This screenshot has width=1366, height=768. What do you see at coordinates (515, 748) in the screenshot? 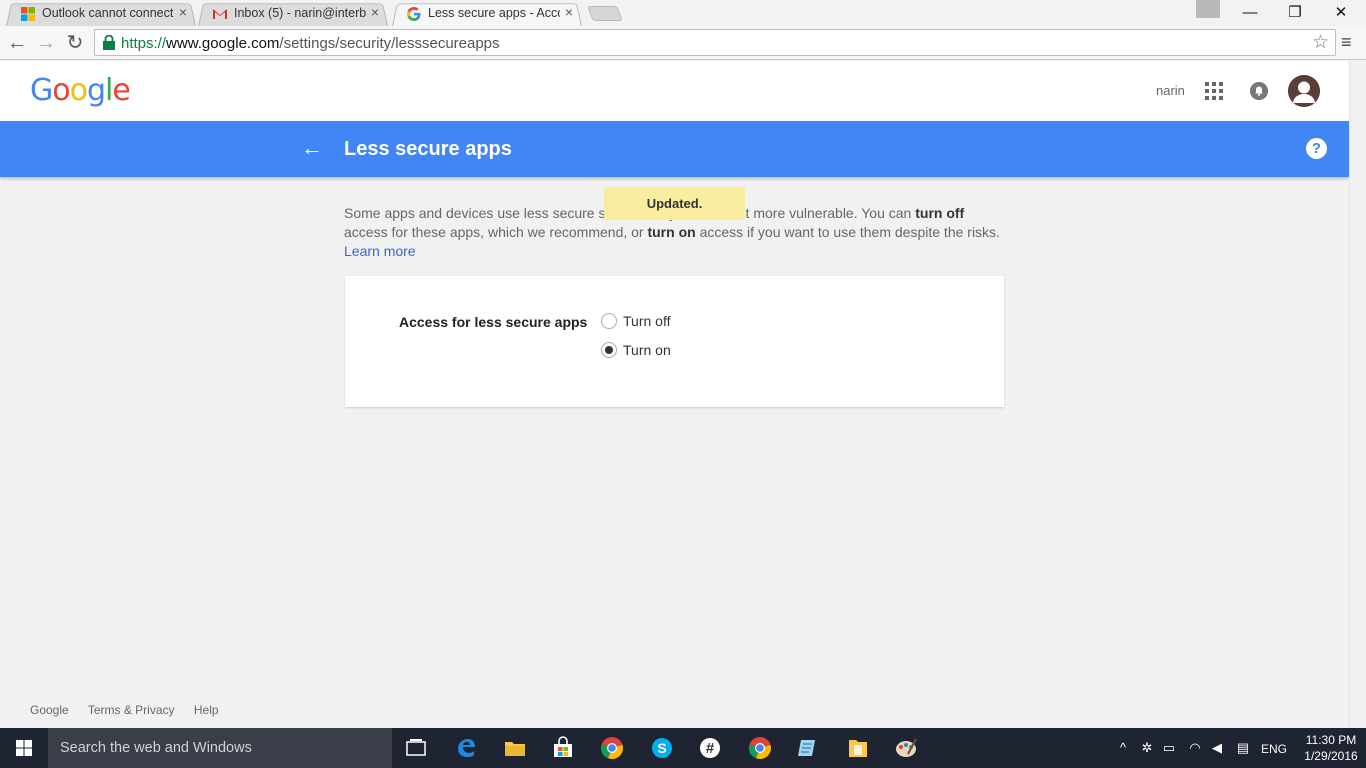
I see `file-explorer-icon` at bounding box center [515, 748].